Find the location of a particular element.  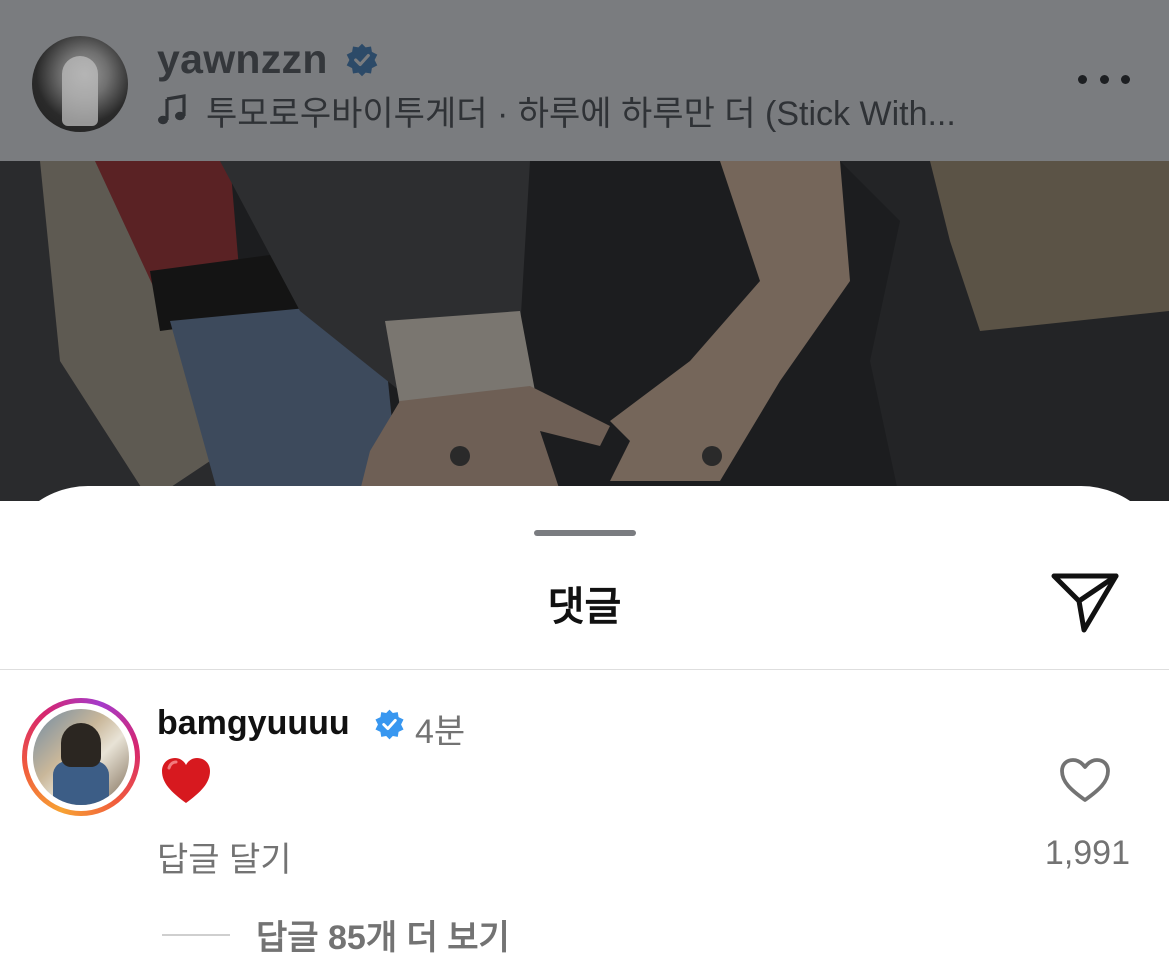

avatar-figure-hair is located at coordinates (81, 745).